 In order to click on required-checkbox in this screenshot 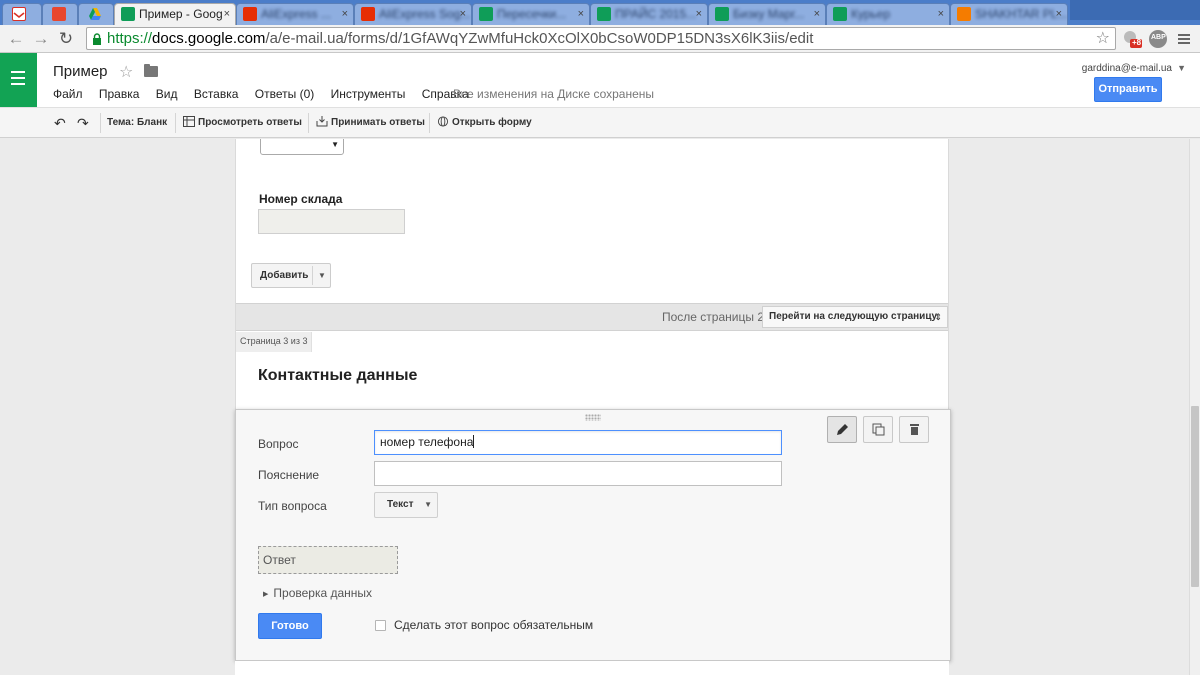, I will do `click(380, 625)`.